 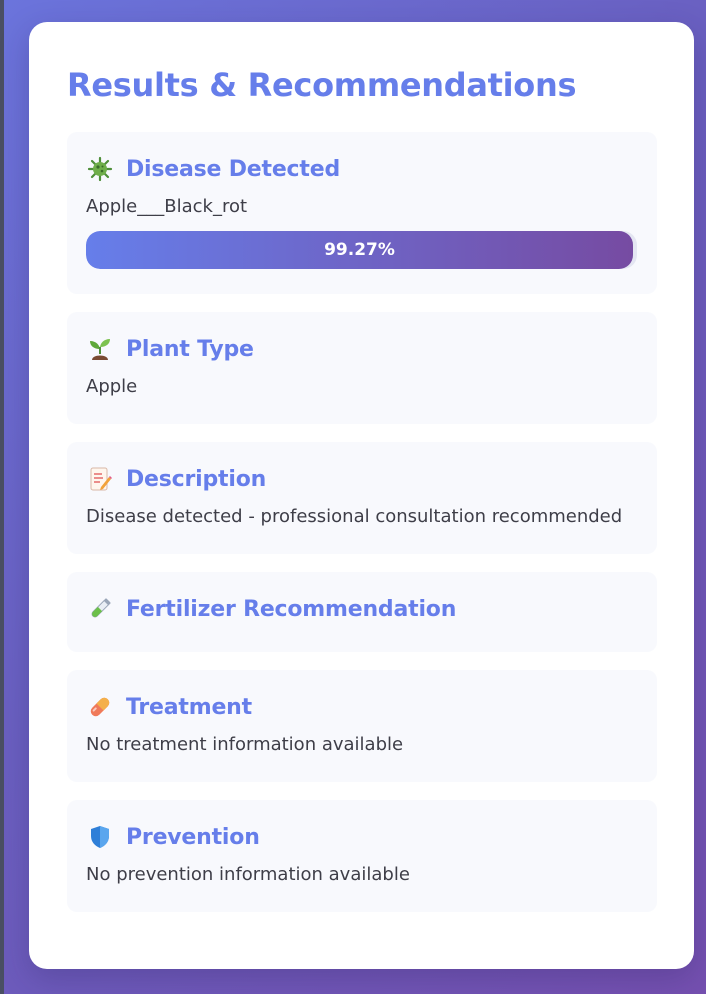 I want to click on plant-type-header: Plant Type, so click(x=362, y=349).